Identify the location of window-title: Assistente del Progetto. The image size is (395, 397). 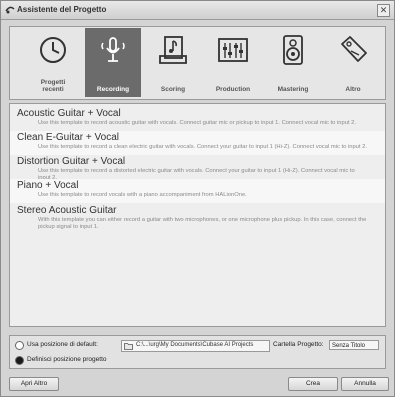
(62, 9).